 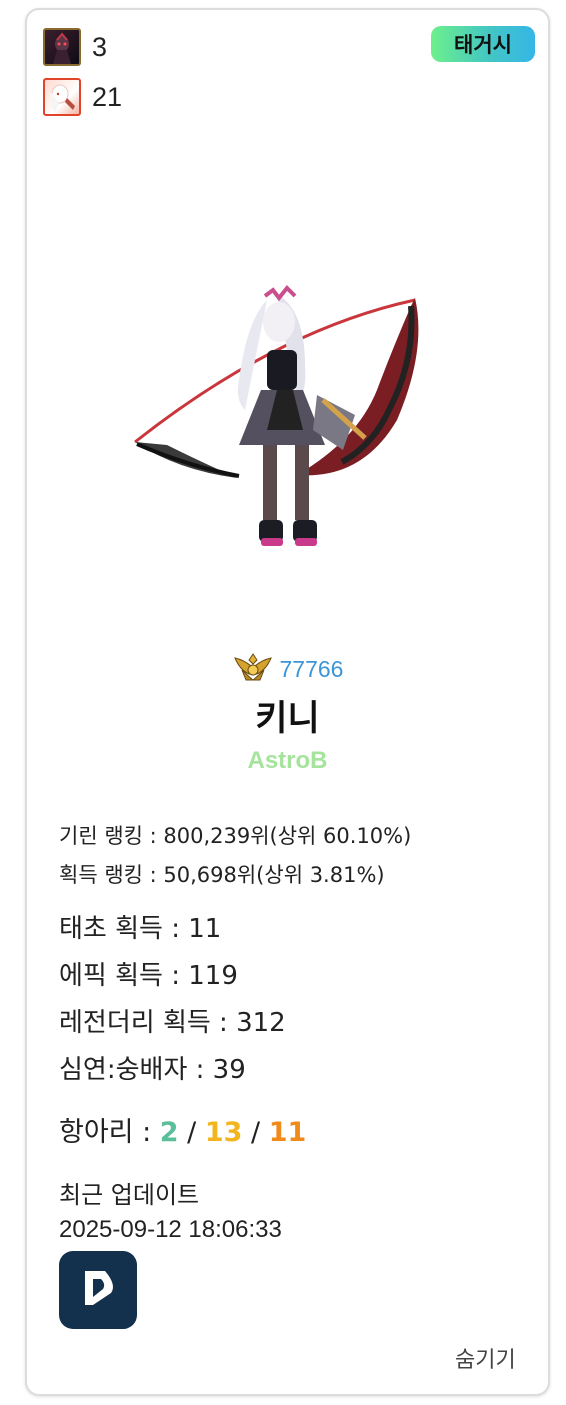 I want to click on hangari-label: 항아리 :, so click(x=109, y=1132).